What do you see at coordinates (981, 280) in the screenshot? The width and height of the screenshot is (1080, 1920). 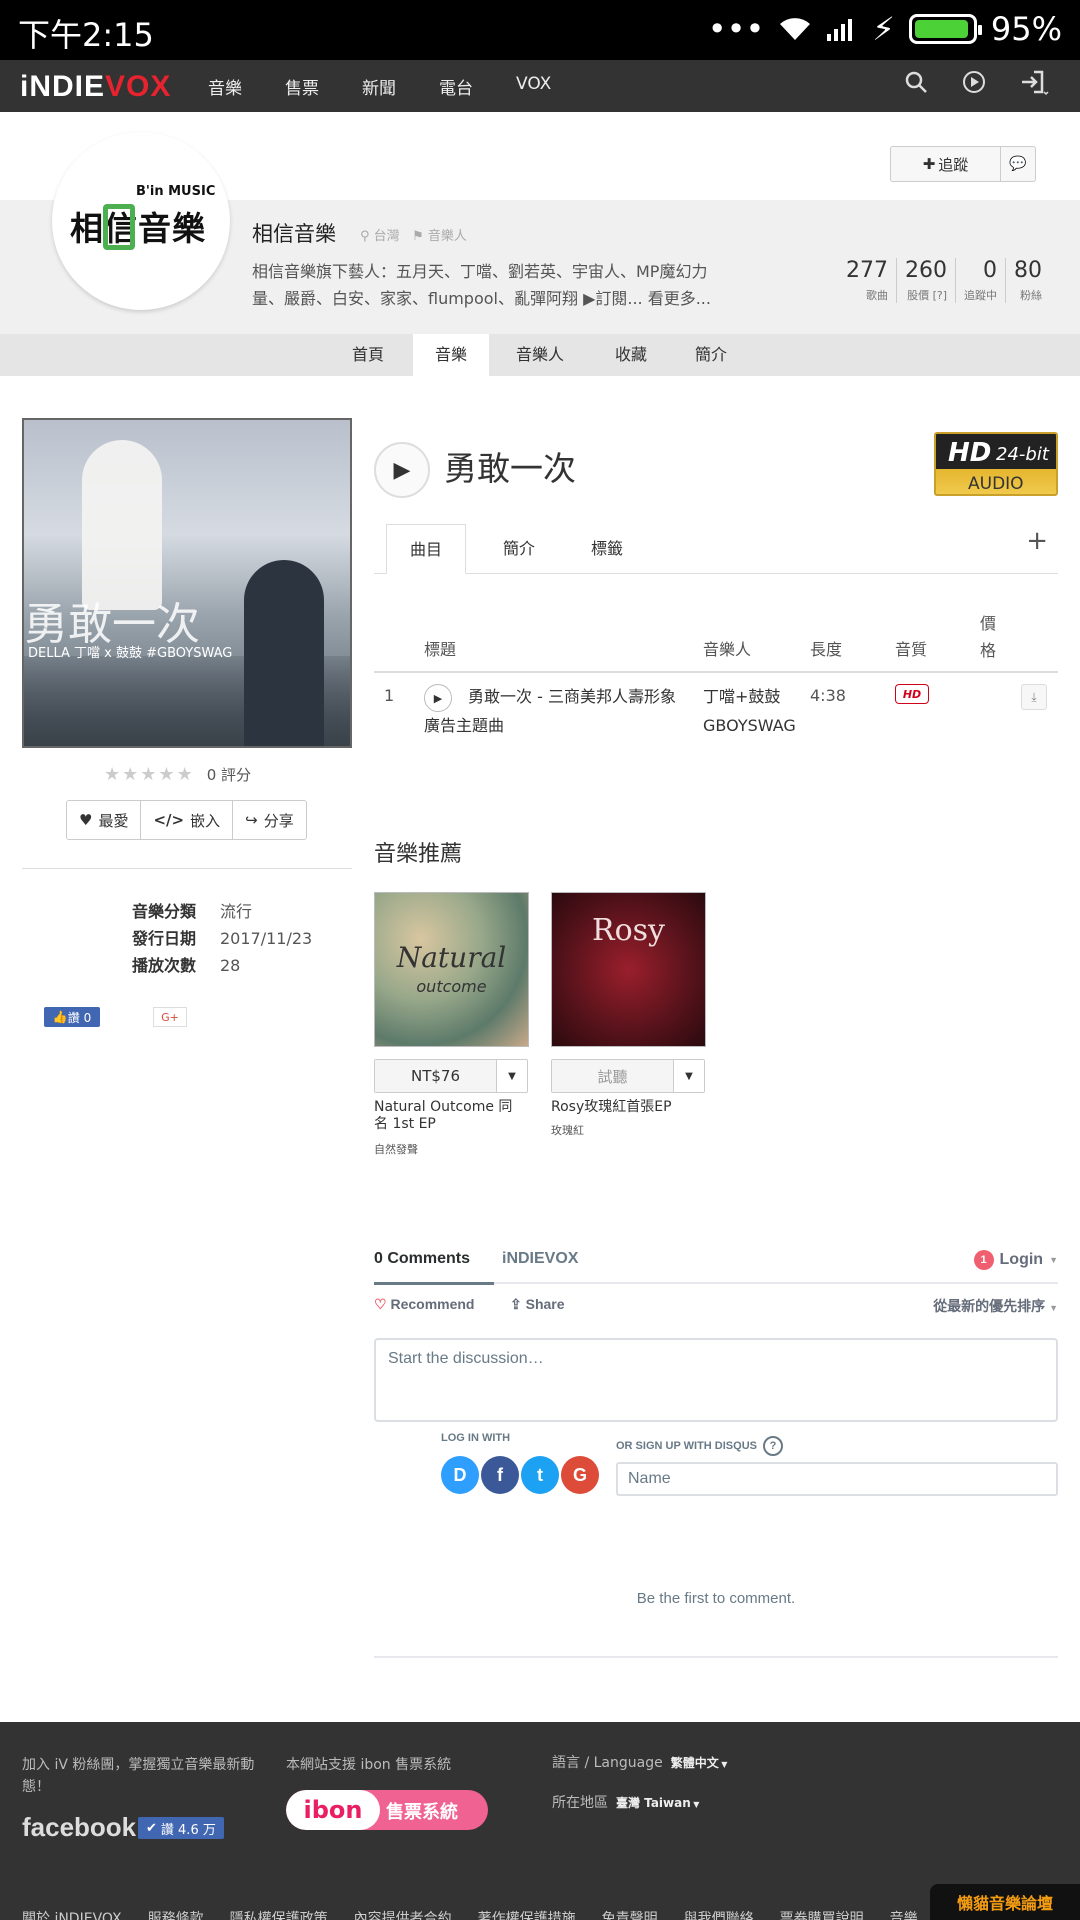 I see `stat-following: 0 追蹤中` at bounding box center [981, 280].